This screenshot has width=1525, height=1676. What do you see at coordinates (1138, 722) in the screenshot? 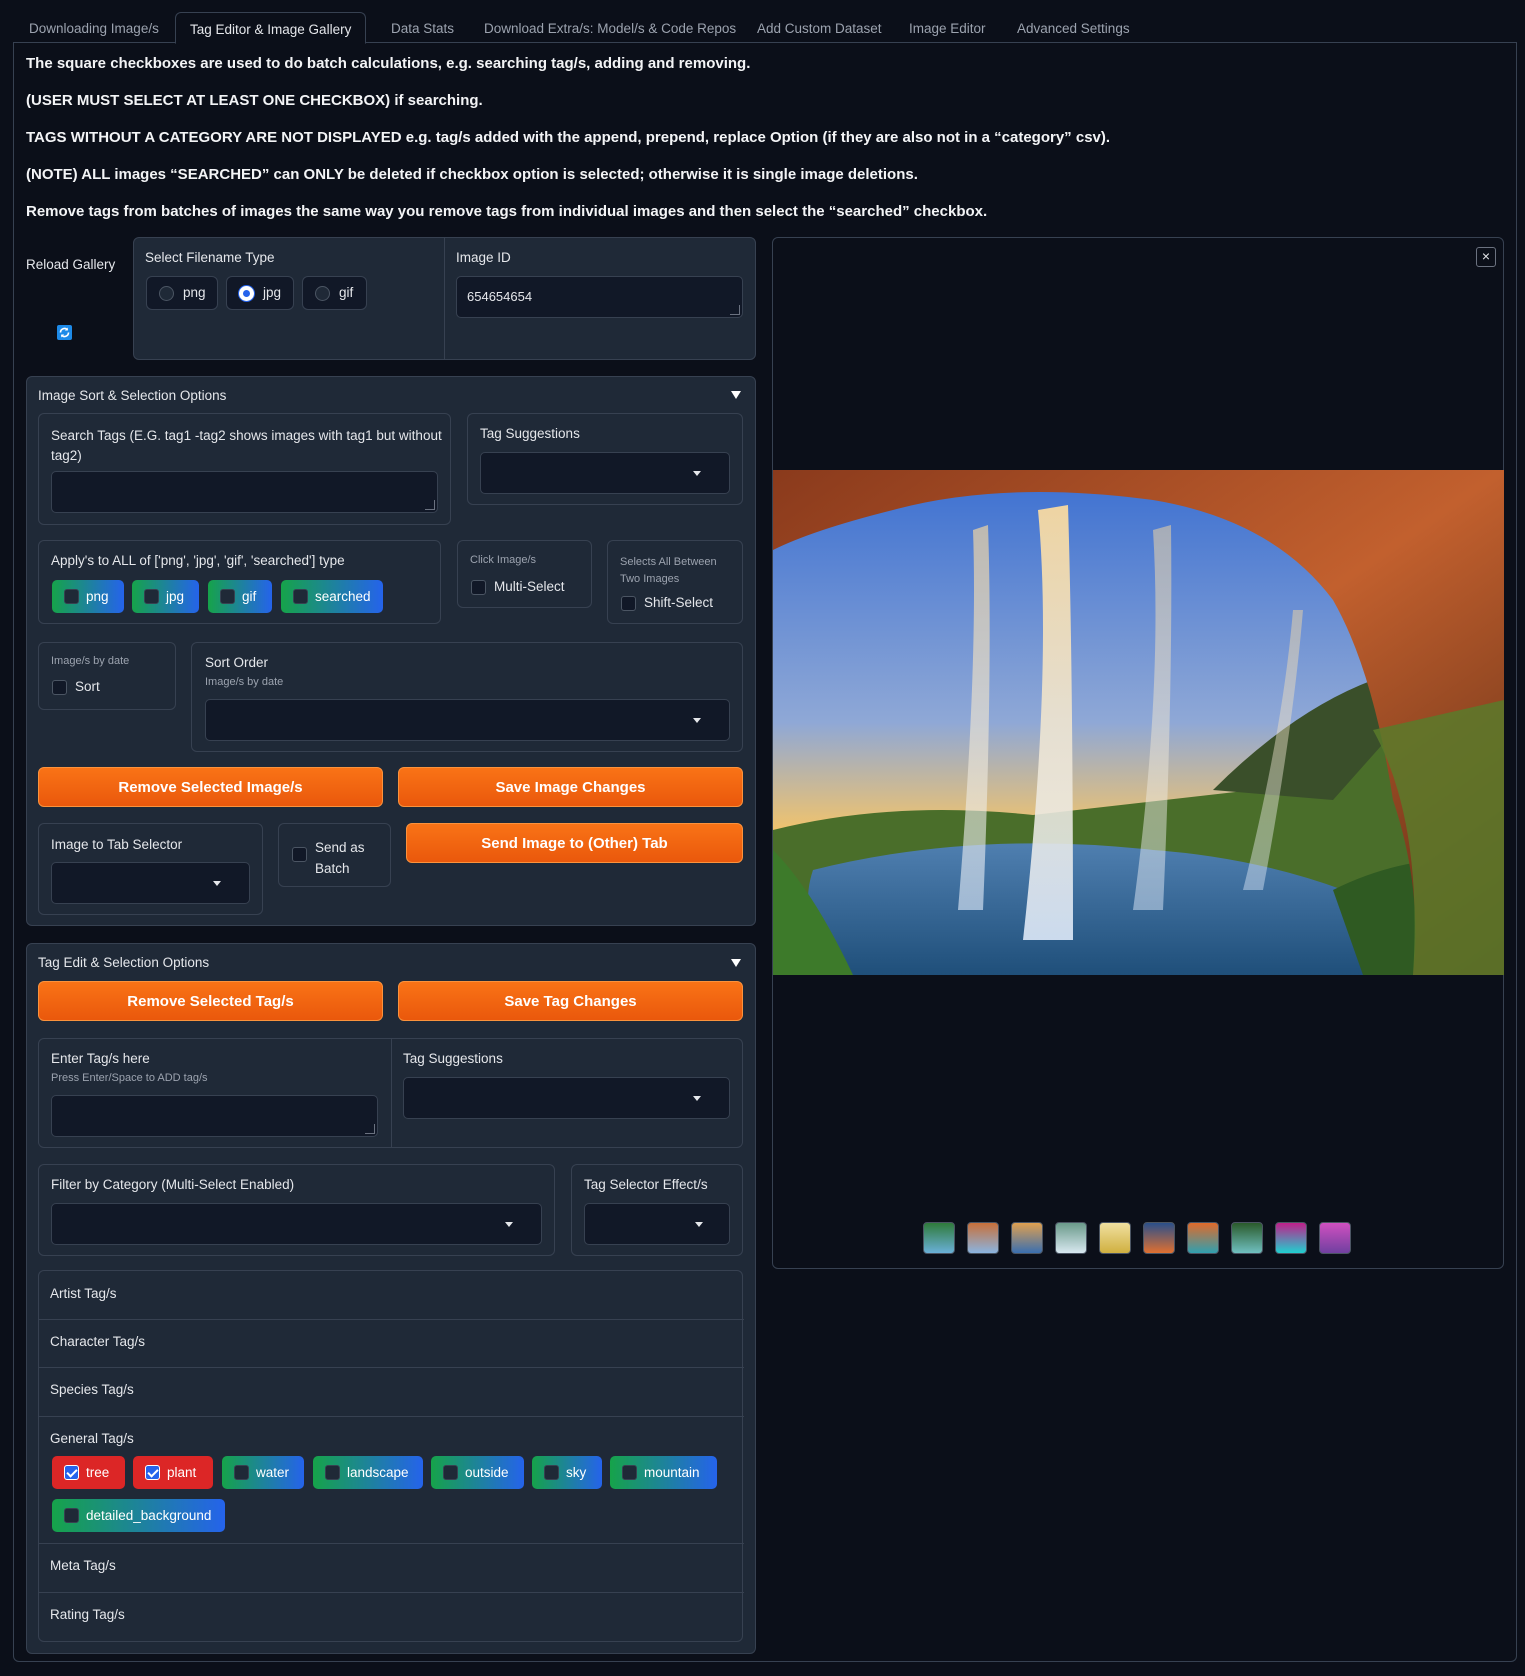
I see `gallery-preview-image` at bounding box center [1138, 722].